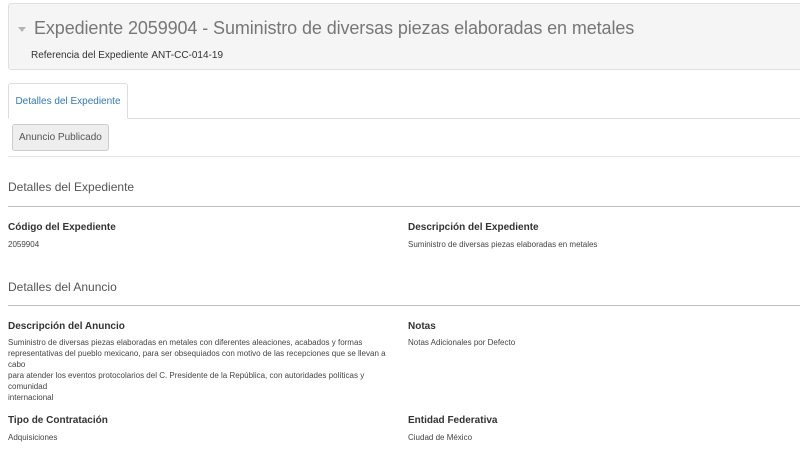 Image resolution: width=800 pixels, height=450 pixels. What do you see at coordinates (31, 397) in the screenshot?
I see `descripcion-line: internacional` at bounding box center [31, 397].